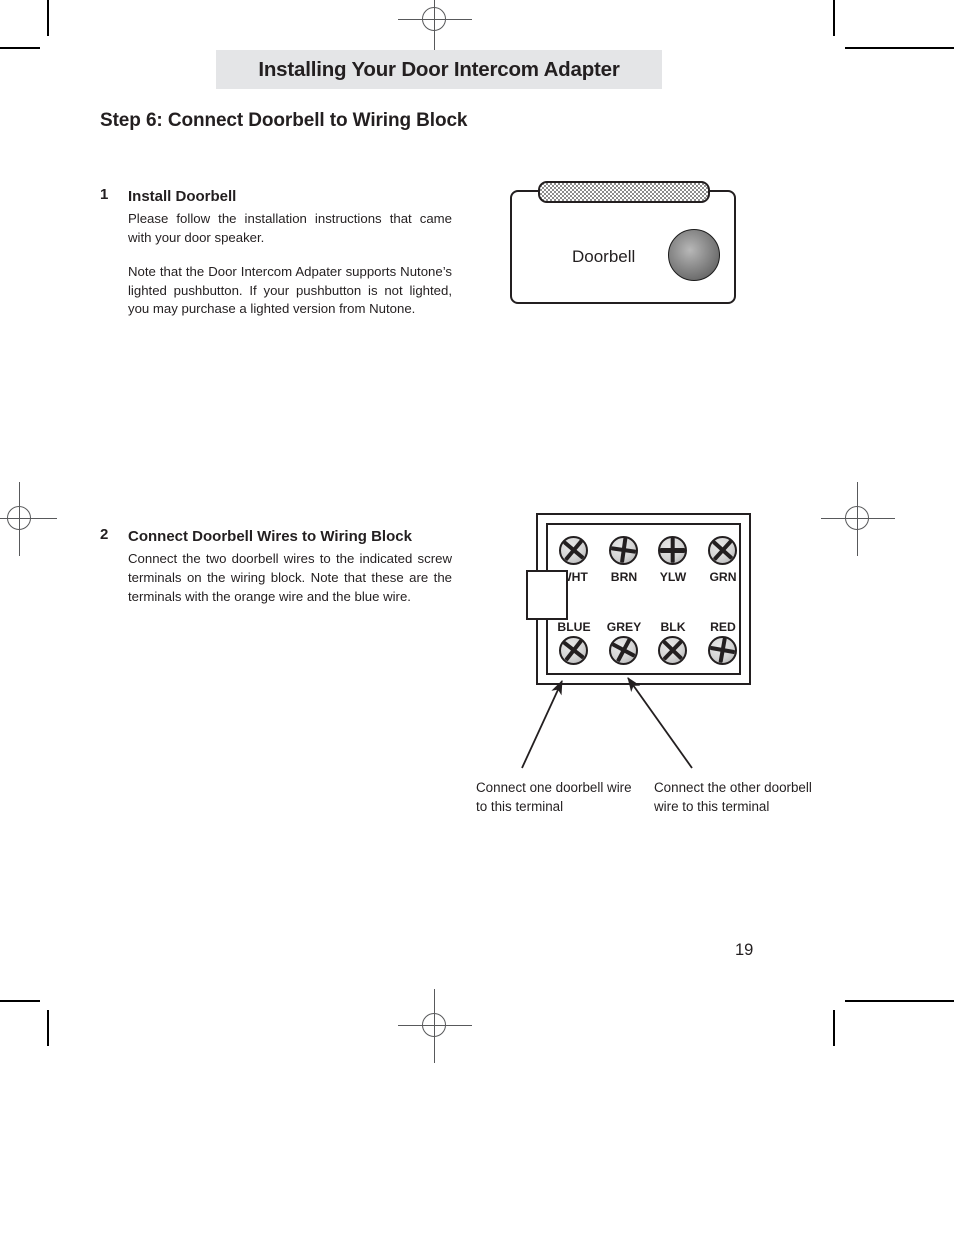 Image resolution: width=954 pixels, height=1235 pixels. I want to click on speaker-grille-icon, so click(624, 192).